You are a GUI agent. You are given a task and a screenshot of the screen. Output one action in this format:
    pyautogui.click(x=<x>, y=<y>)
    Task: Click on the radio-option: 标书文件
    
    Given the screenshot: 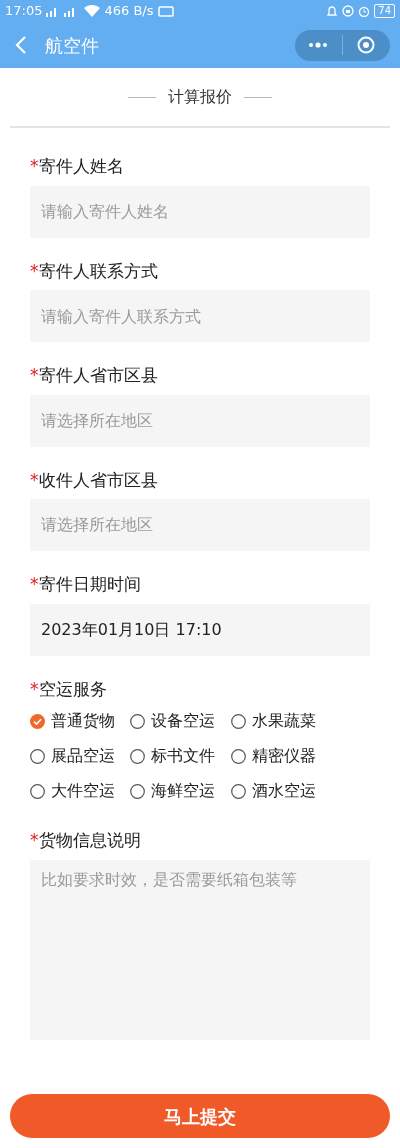 What is the action you would take?
    pyautogui.click(x=180, y=756)
    